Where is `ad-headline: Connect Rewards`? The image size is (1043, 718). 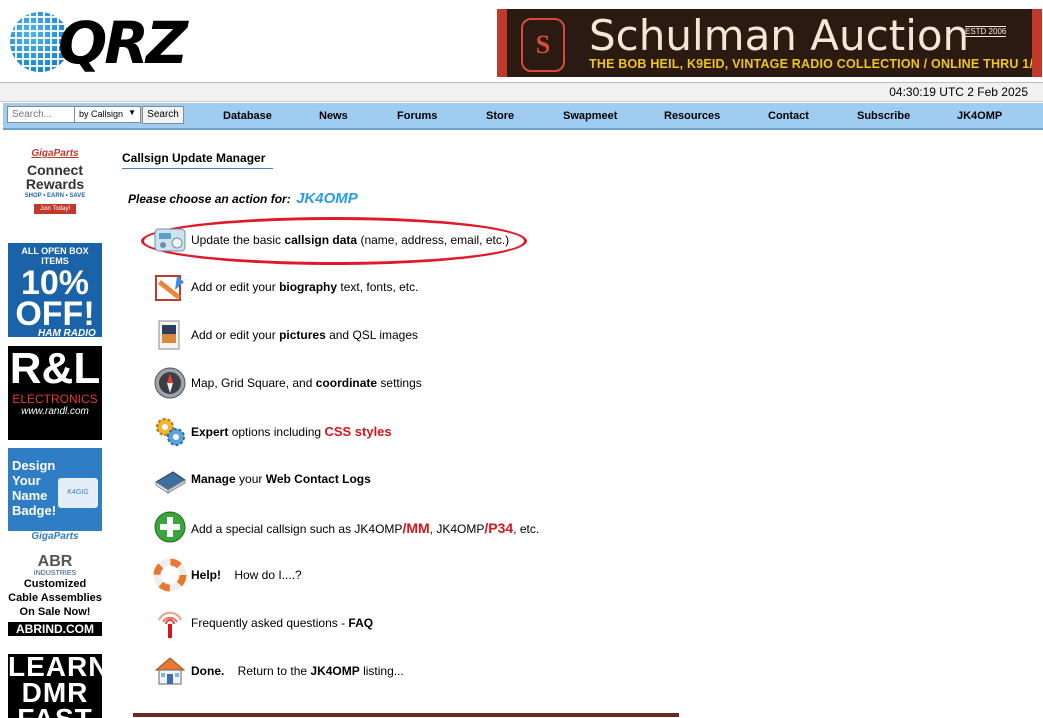
ad-headline: Connect Rewards is located at coordinates (55, 177).